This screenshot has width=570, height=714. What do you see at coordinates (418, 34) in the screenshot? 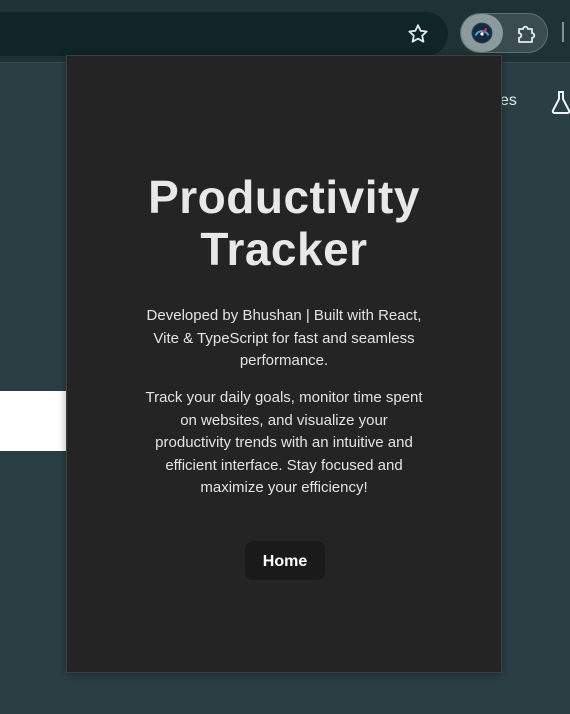
I see `star-icon` at bounding box center [418, 34].